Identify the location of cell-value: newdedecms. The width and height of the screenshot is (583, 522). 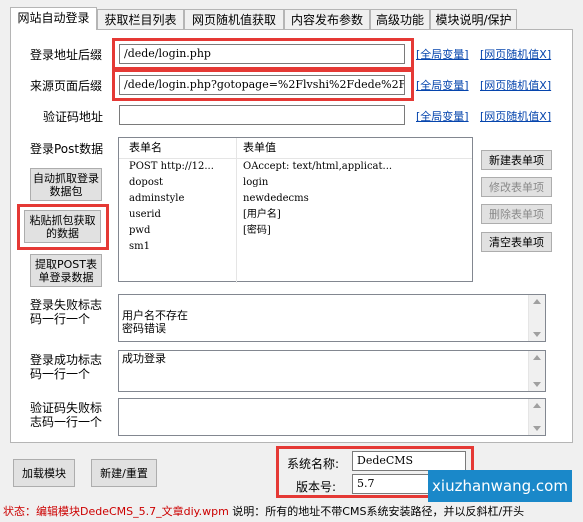
(276, 198).